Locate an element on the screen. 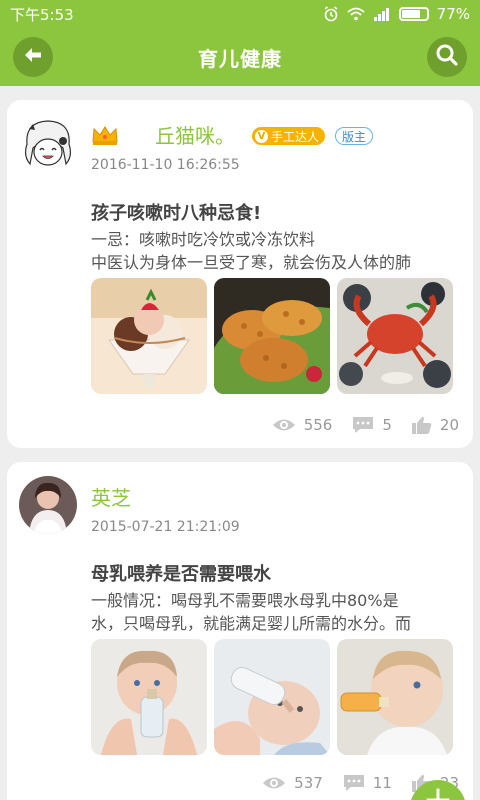 The image size is (480, 800). wifi-icon is located at coordinates (356, 14).